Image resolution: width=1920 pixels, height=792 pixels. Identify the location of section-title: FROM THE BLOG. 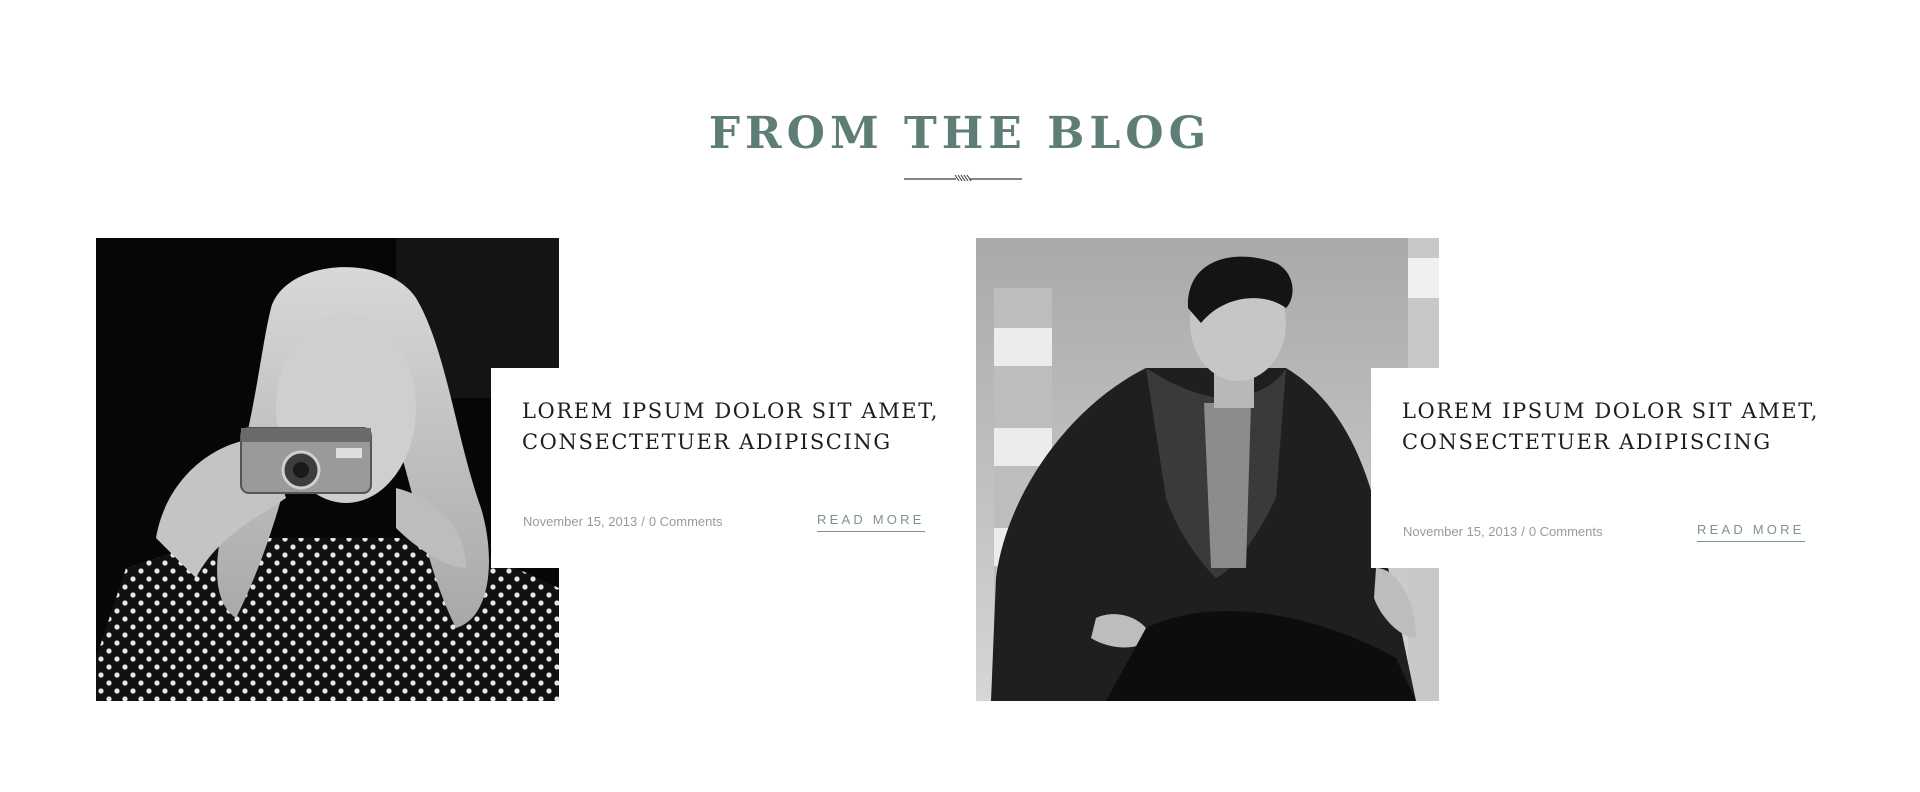
(960, 133).